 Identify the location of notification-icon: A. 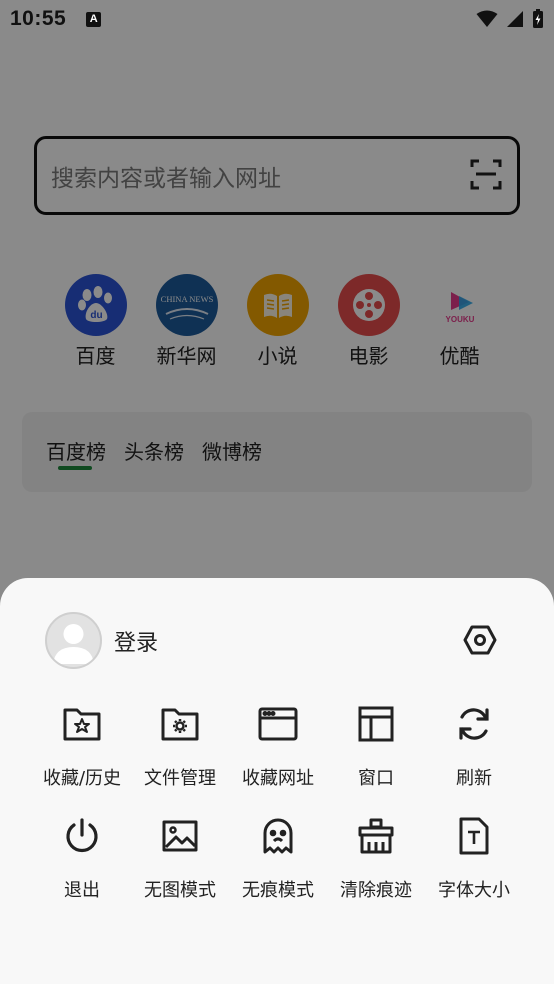
(94, 19).